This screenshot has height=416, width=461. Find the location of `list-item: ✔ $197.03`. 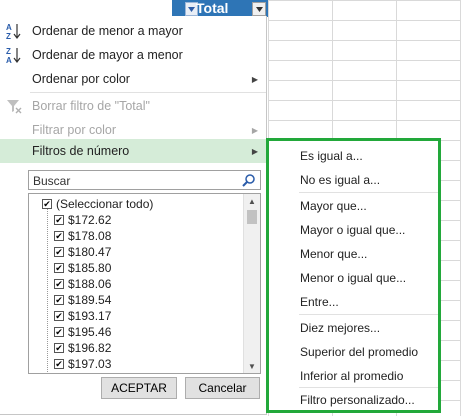

list-item: ✔ $197.03 is located at coordinates (82, 364).